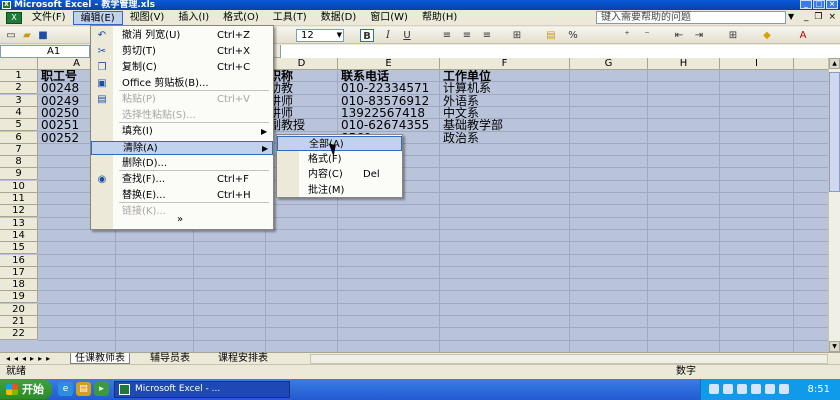  I want to click on cell-F1: 工作单位, so click(521, 76).